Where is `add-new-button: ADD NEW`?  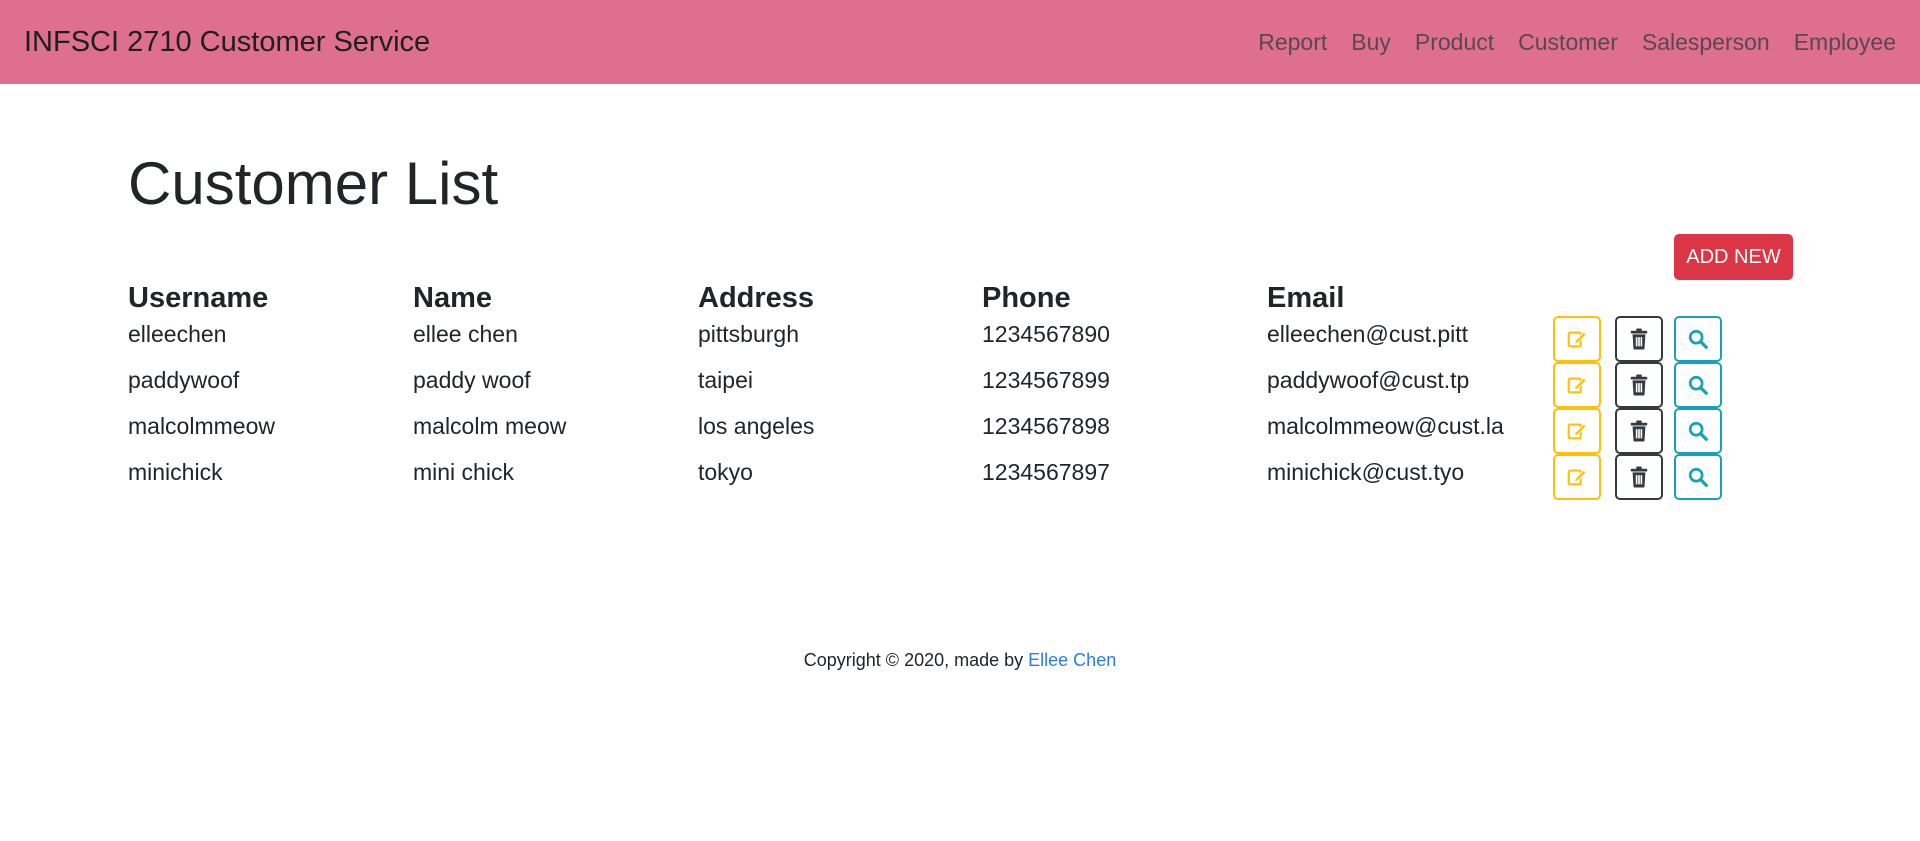
add-new-button: ADD NEW is located at coordinates (1733, 257).